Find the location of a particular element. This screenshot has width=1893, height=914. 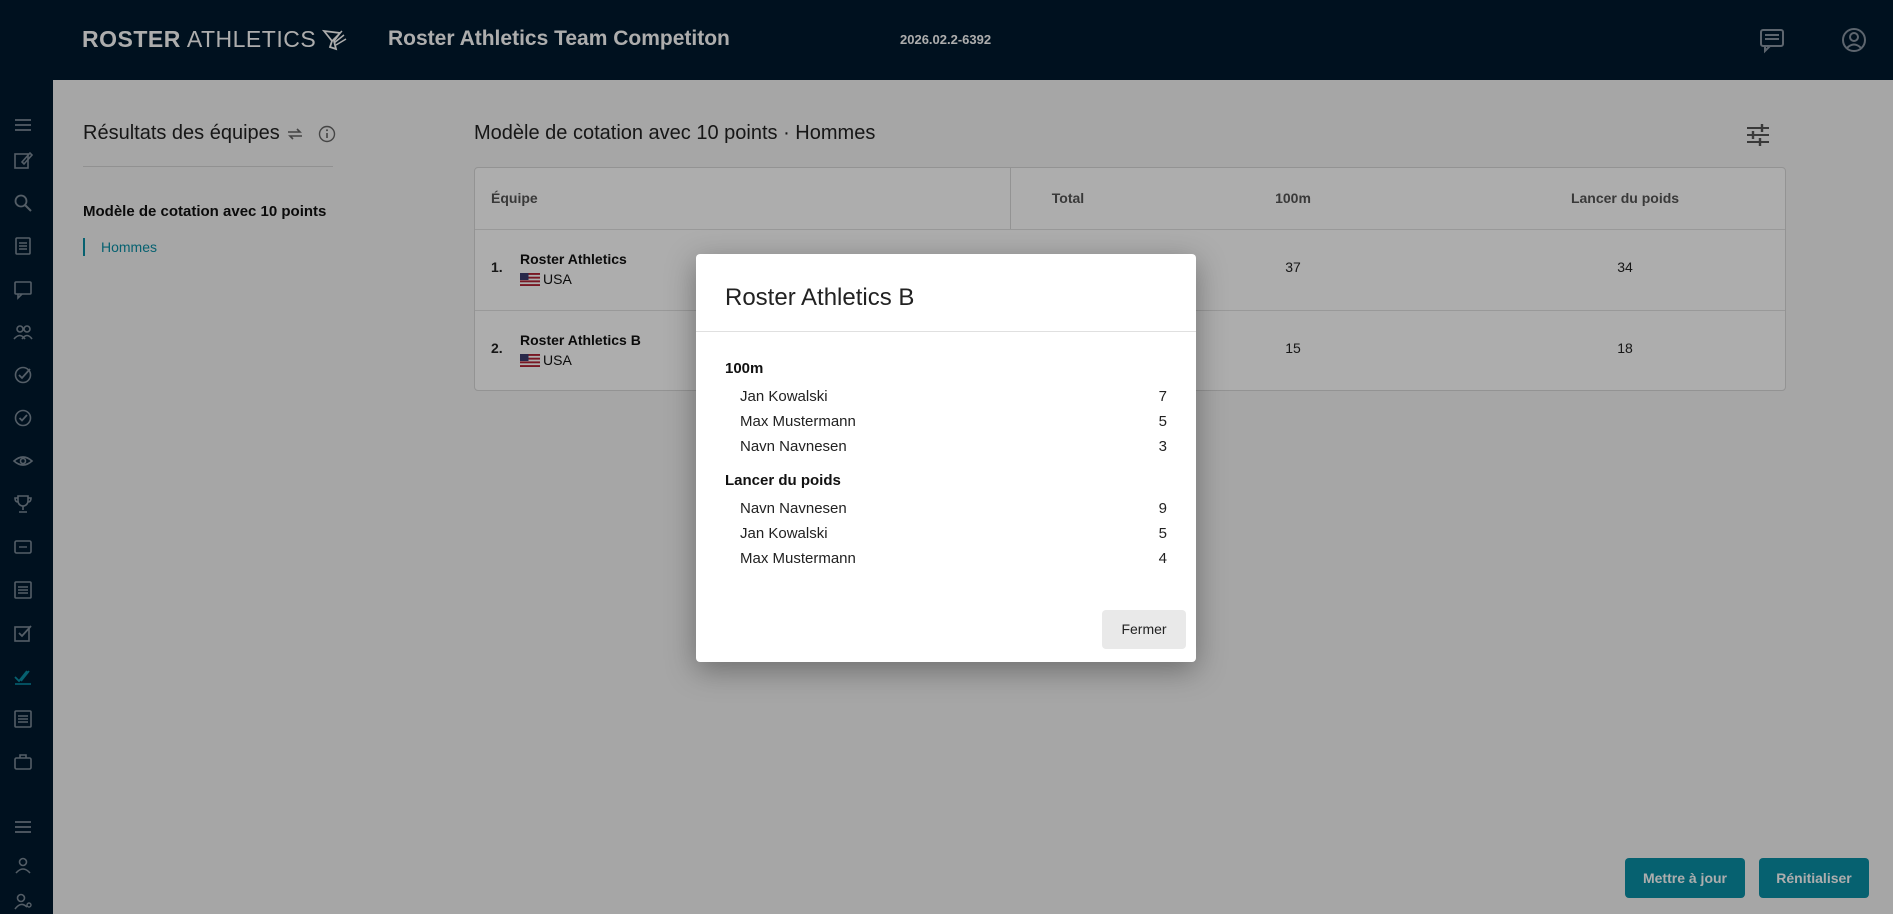

list-item: Max Mustermann 5 is located at coordinates (946, 421).